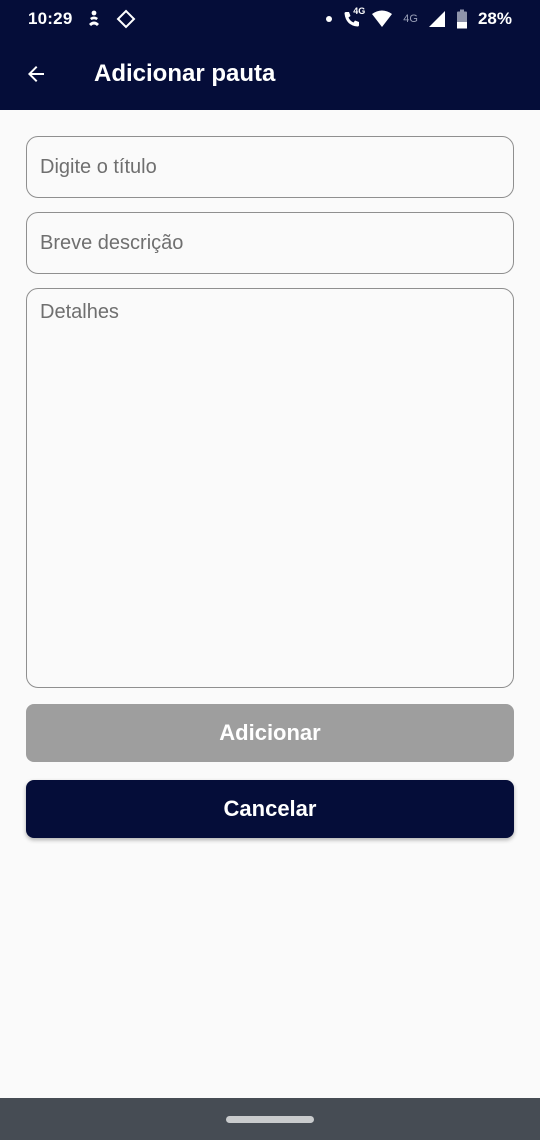 Image resolution: width=540 pixels, height=1140 pixels. What do you see at coordinates (437, 19) in the screenshot?
I see `signal-icon` at bounding box center [437, 19].